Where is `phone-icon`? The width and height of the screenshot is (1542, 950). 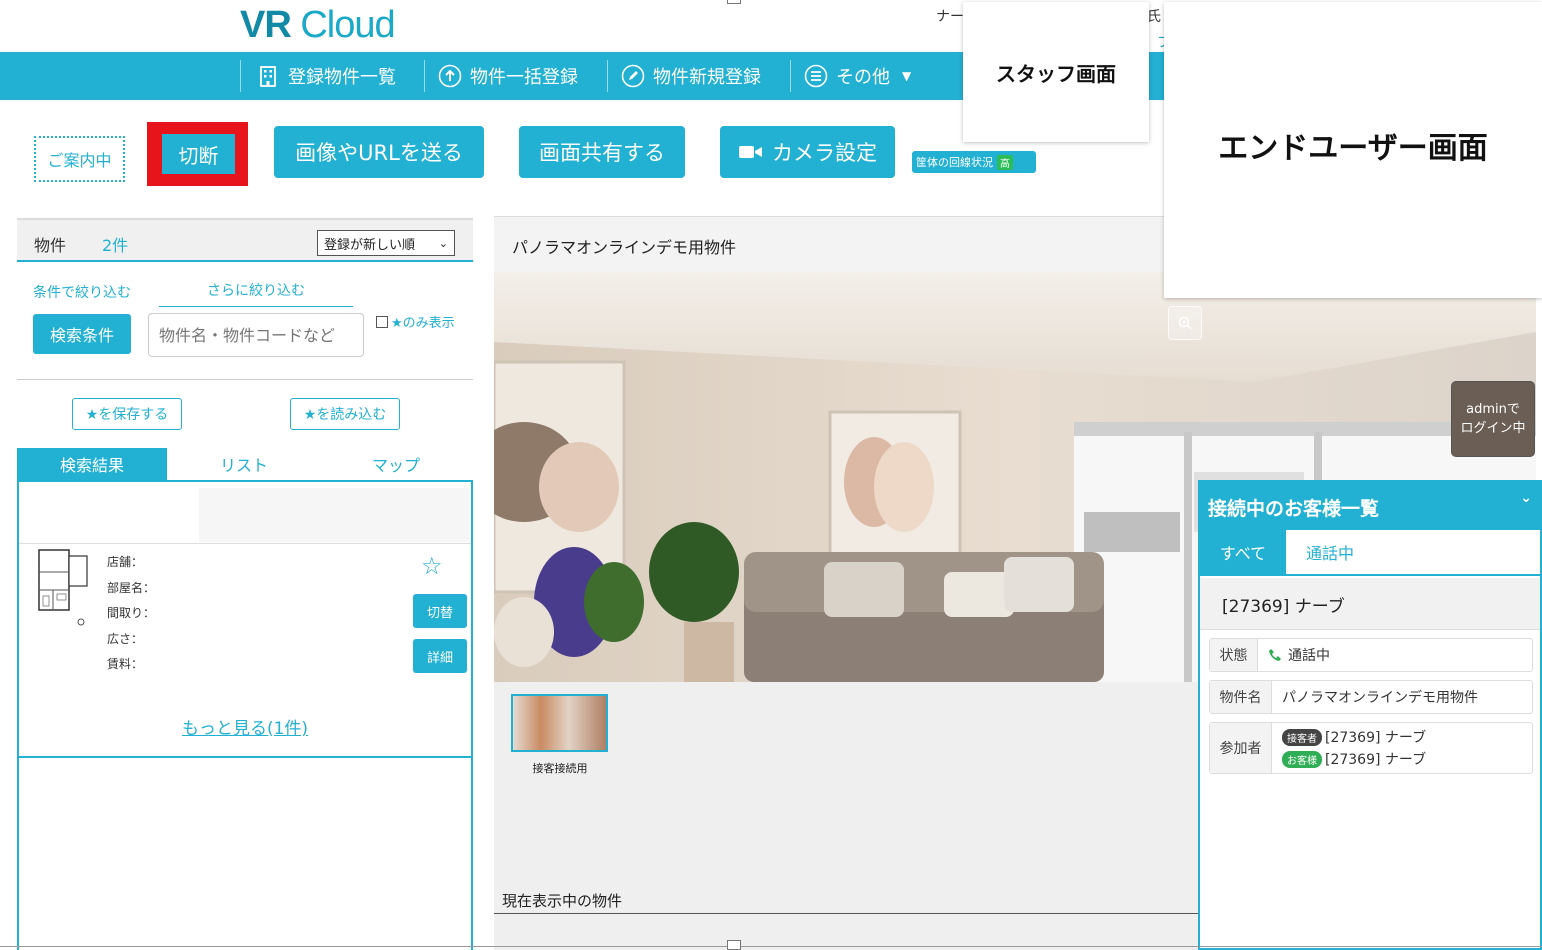 phone-icon is located at coordinates (1275, 655).